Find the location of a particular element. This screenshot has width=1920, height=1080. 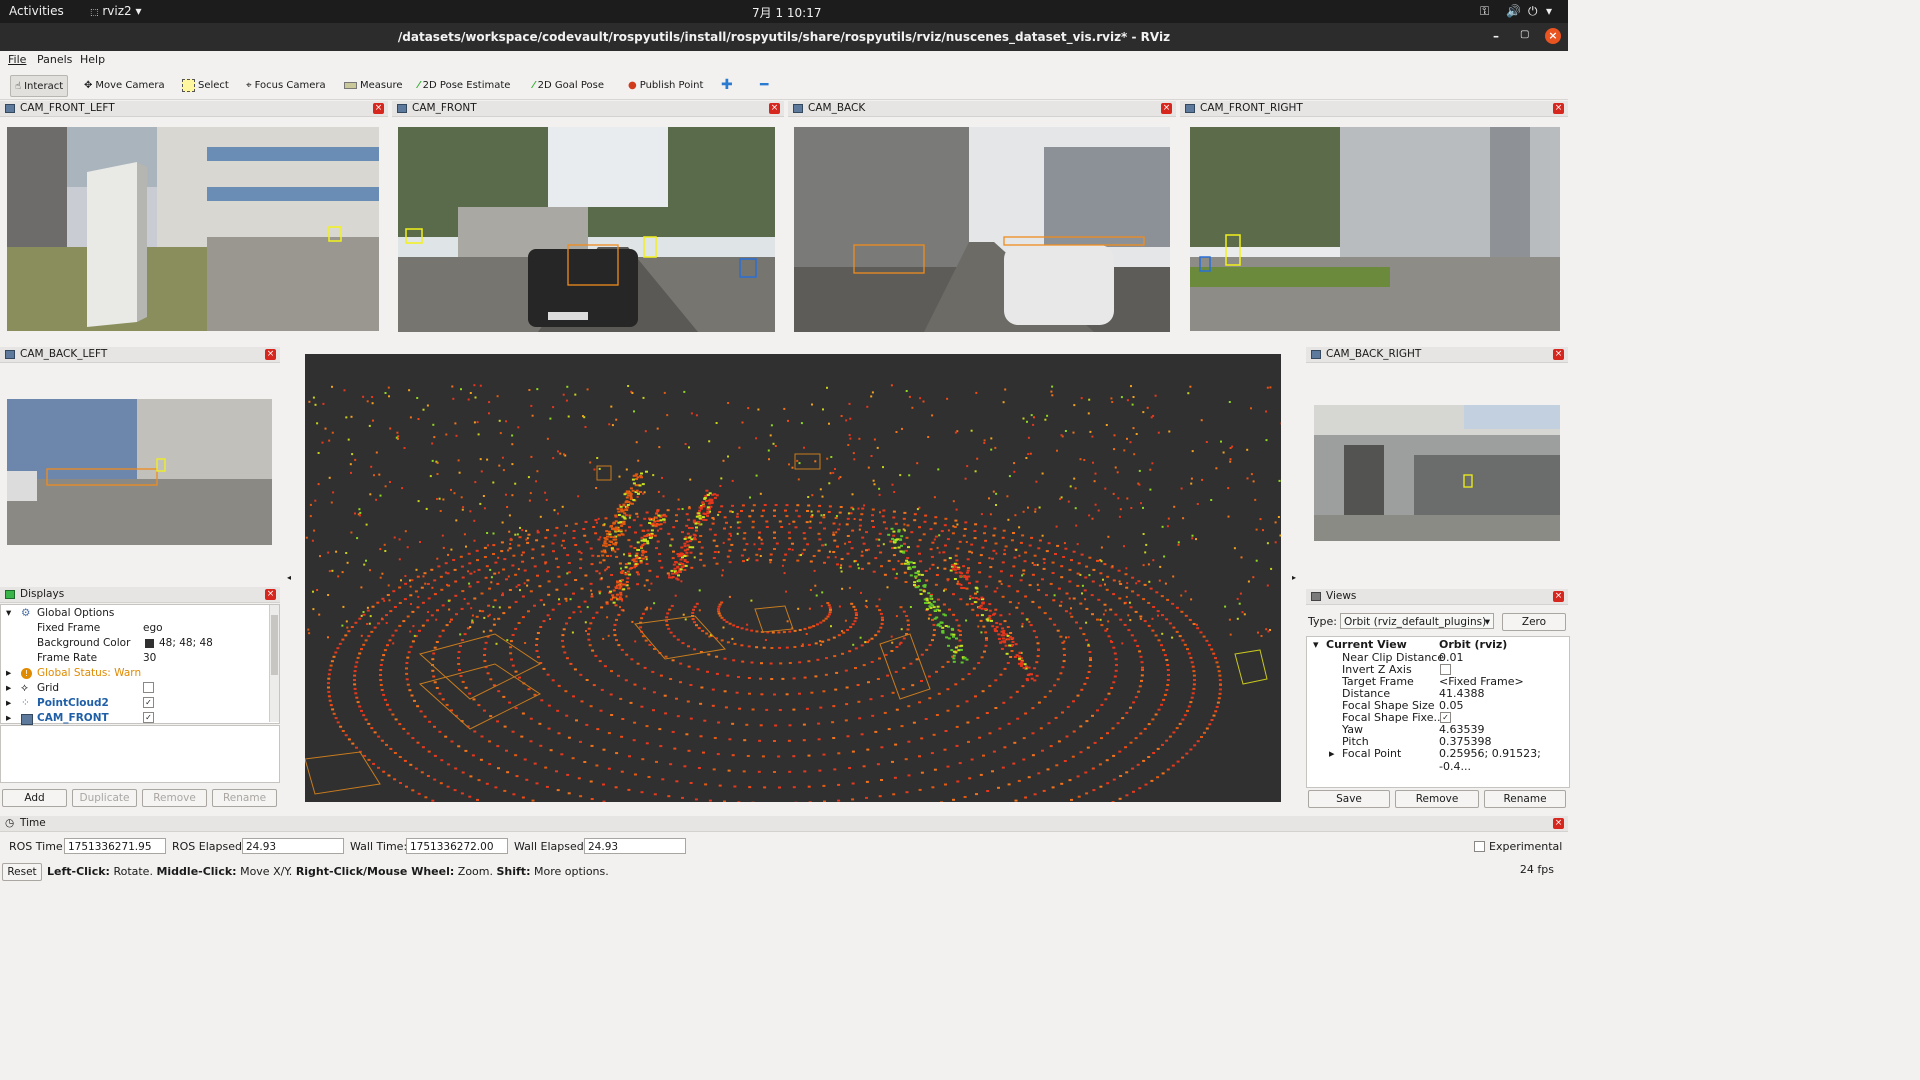

clock: 7月 1 10:17 is located at coordinates (786, 12).